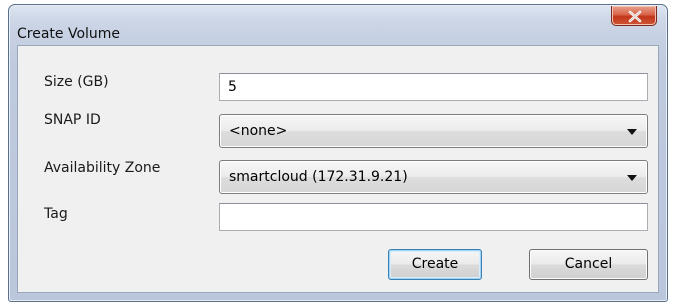 This screenshot has height=308, width=676. I want to click on availability-zone-selected-value: smartcloud (172.31.9.21), so click(318, 177).